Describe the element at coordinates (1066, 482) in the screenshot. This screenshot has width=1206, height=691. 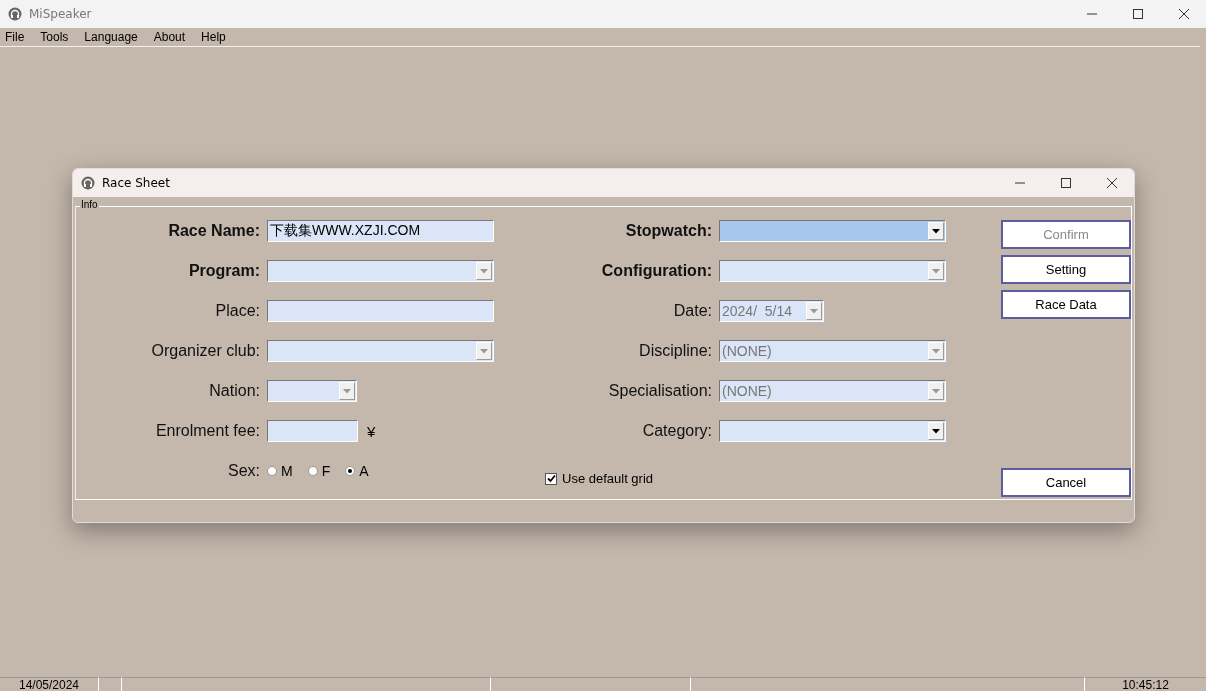
I see `cancel-button: Cancel` at that location.